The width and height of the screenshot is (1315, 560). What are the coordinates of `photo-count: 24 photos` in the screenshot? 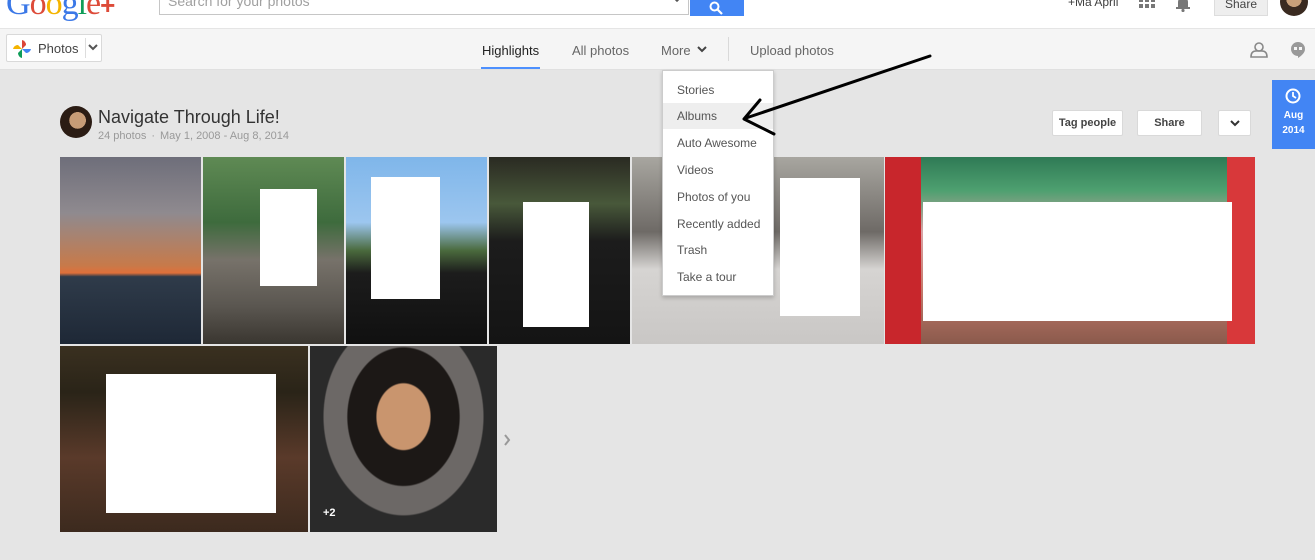 It's located at (122, 136).